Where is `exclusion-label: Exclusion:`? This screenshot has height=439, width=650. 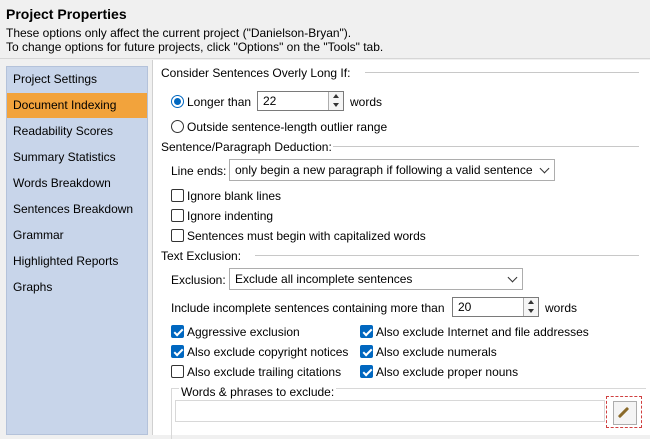
exclusion-label: Exclusion: is located at coordinates (198, 280).